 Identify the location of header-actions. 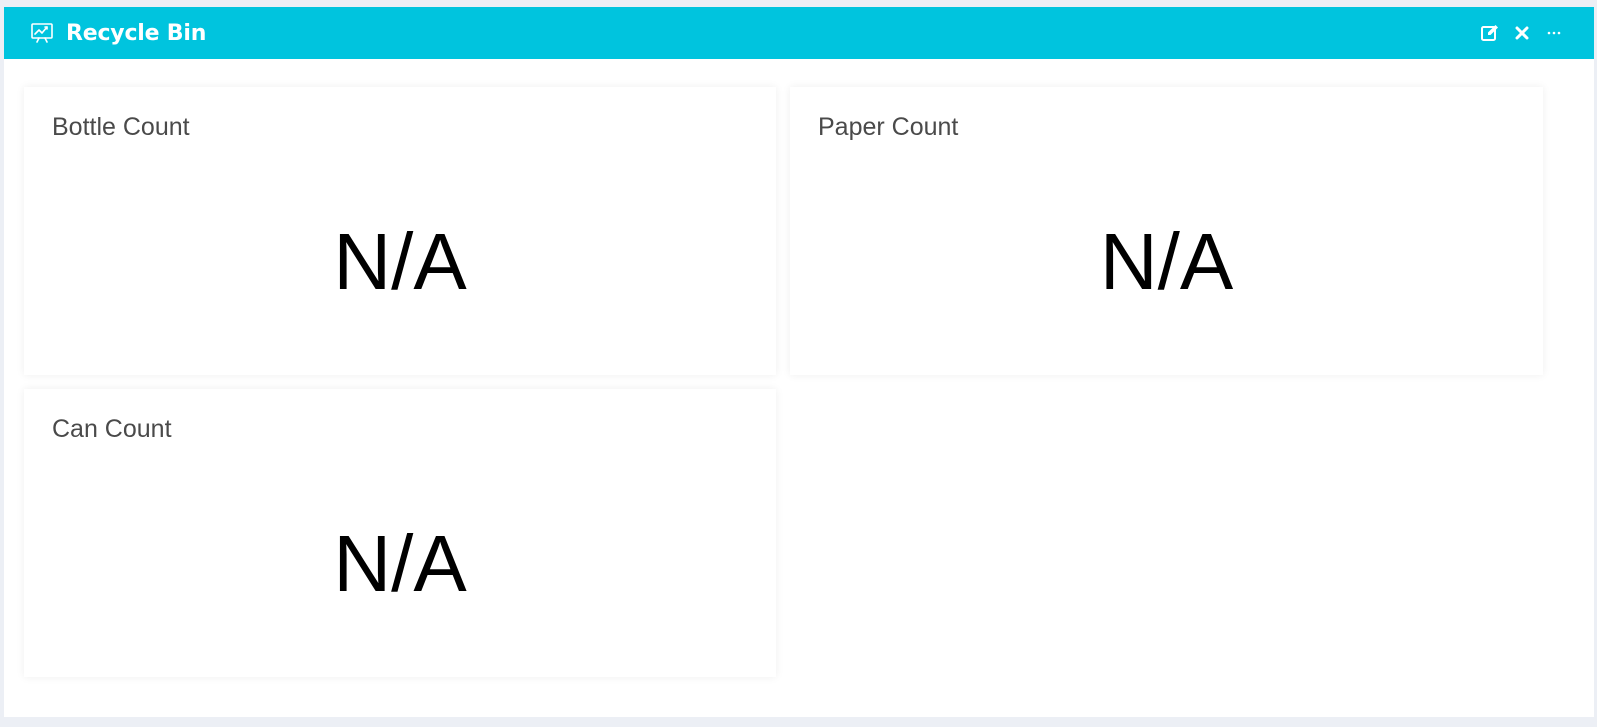
(1522, 33).